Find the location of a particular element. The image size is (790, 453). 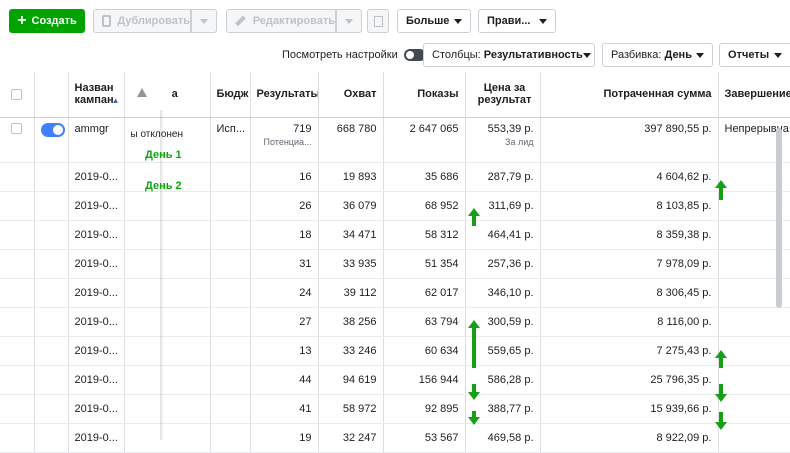

reach-cell: 39 112 is located at coordinates (350, 292).